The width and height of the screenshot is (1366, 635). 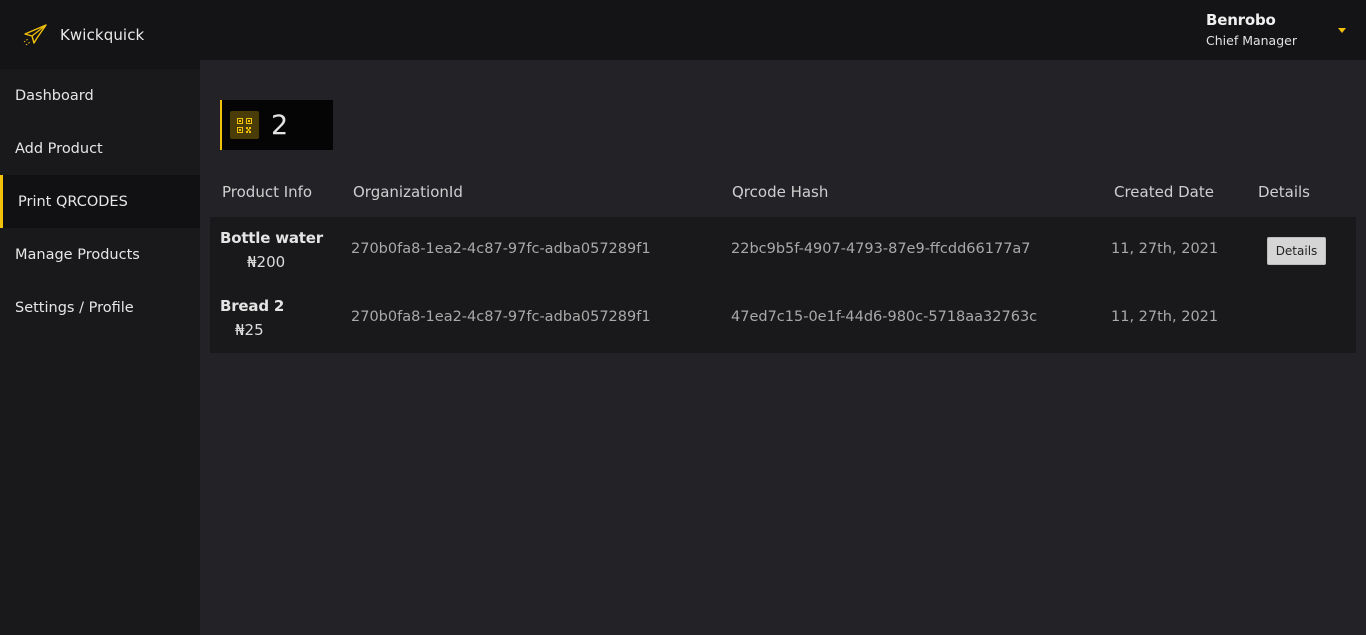 I want to click on qrcode-hash: 22bc9b5f-4907-4793-87e9-ffcdd66177a7, so click(x=881, y=249).